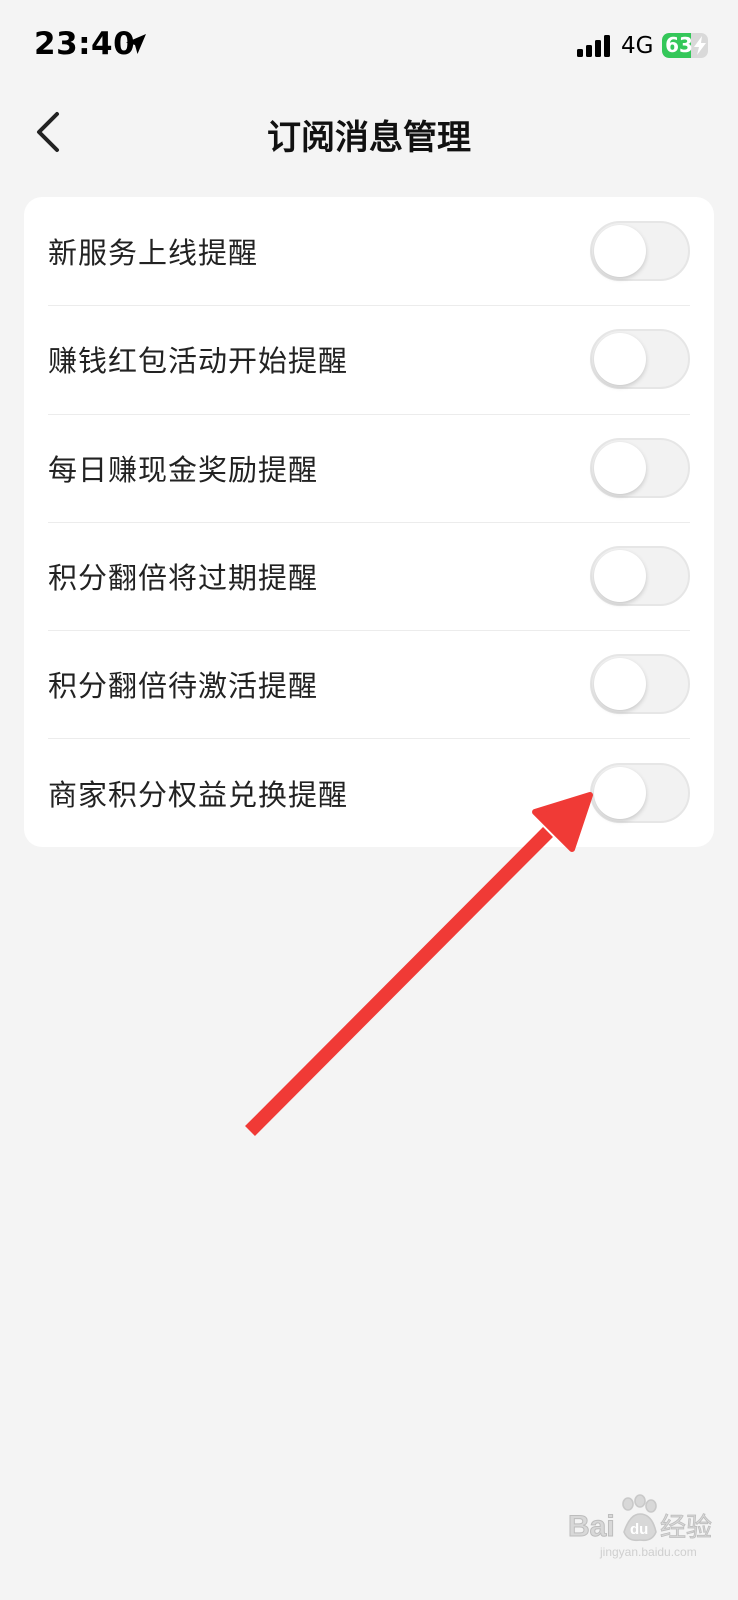 The height and width of the screenshot is (1600, 738). Describe the element at coordinates (700, 45) in the screenshot. I see `battery-charging-icon` at that location.